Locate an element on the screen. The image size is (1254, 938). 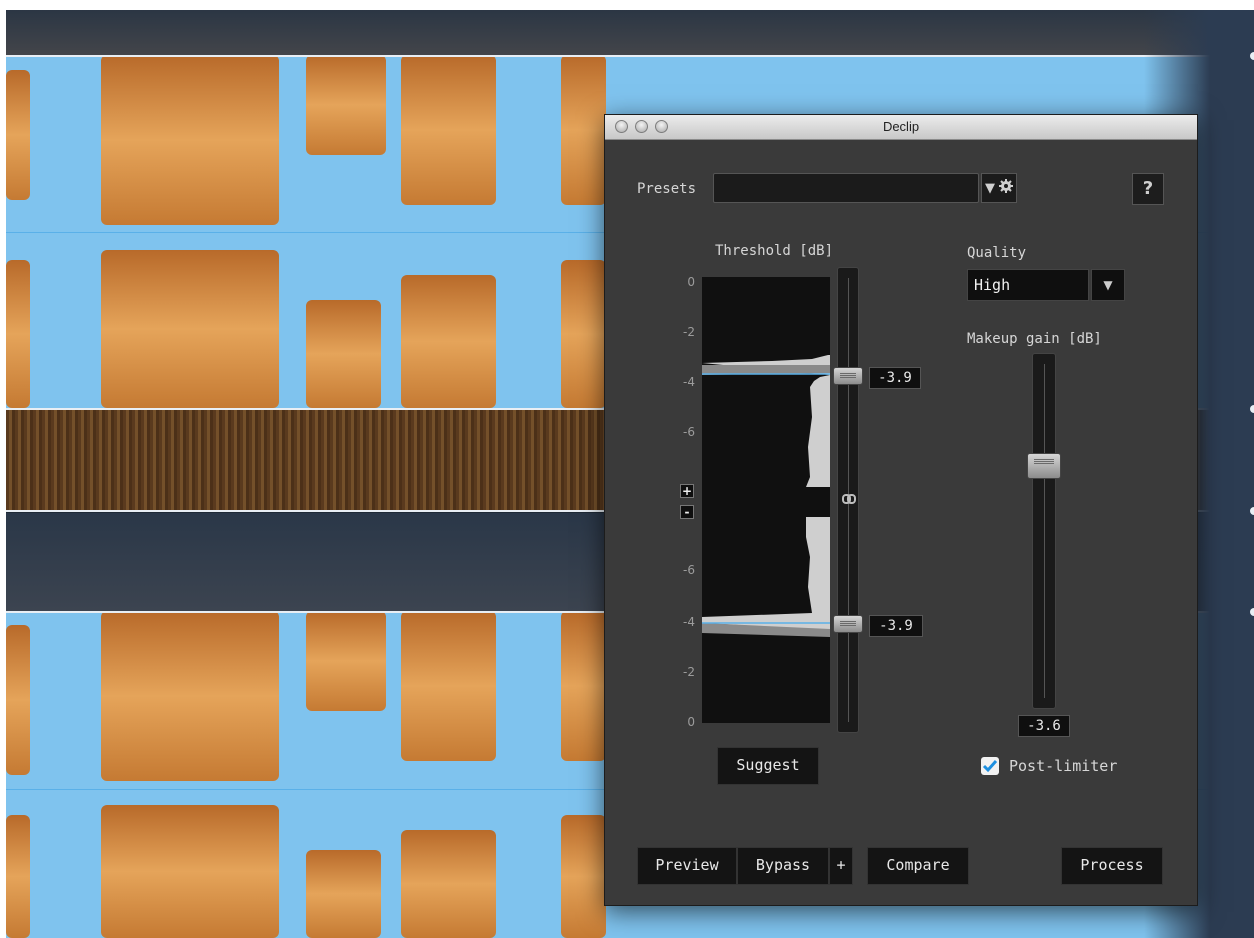
threshold-lower-value: -3.9 is located at coordinates (896, 626).